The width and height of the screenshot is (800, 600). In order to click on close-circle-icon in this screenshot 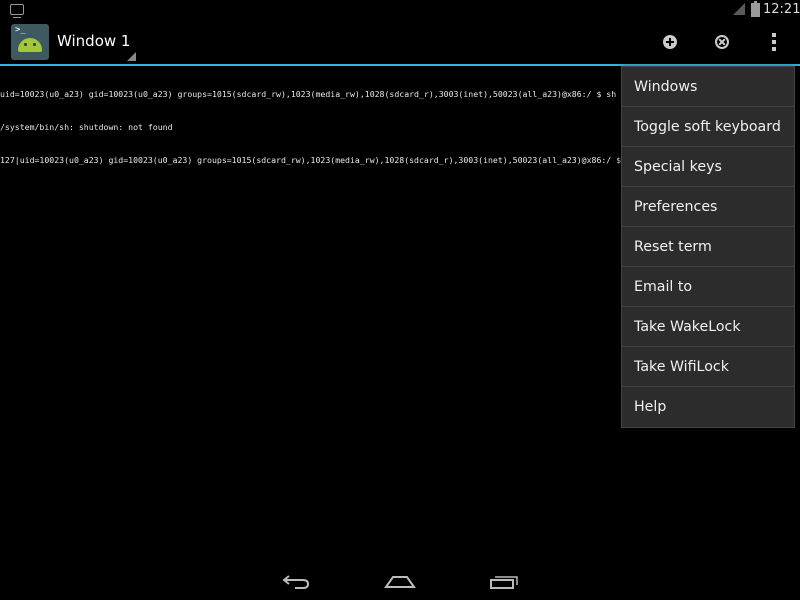, I will do `click(722, 42)`.